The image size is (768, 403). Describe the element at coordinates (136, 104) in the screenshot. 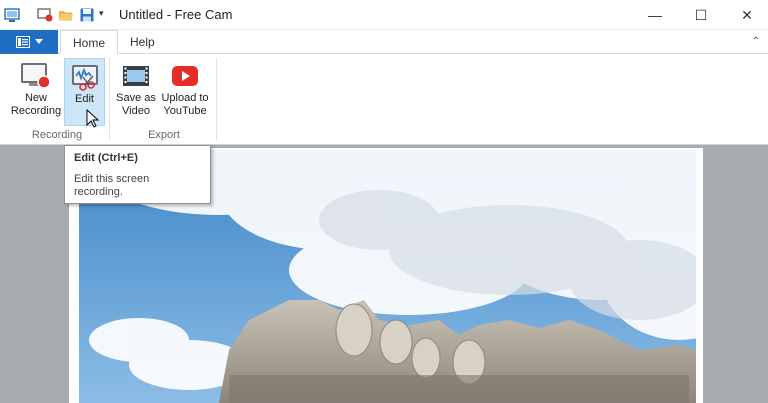

I see `save-as-video-label: Save as Video` at that location.